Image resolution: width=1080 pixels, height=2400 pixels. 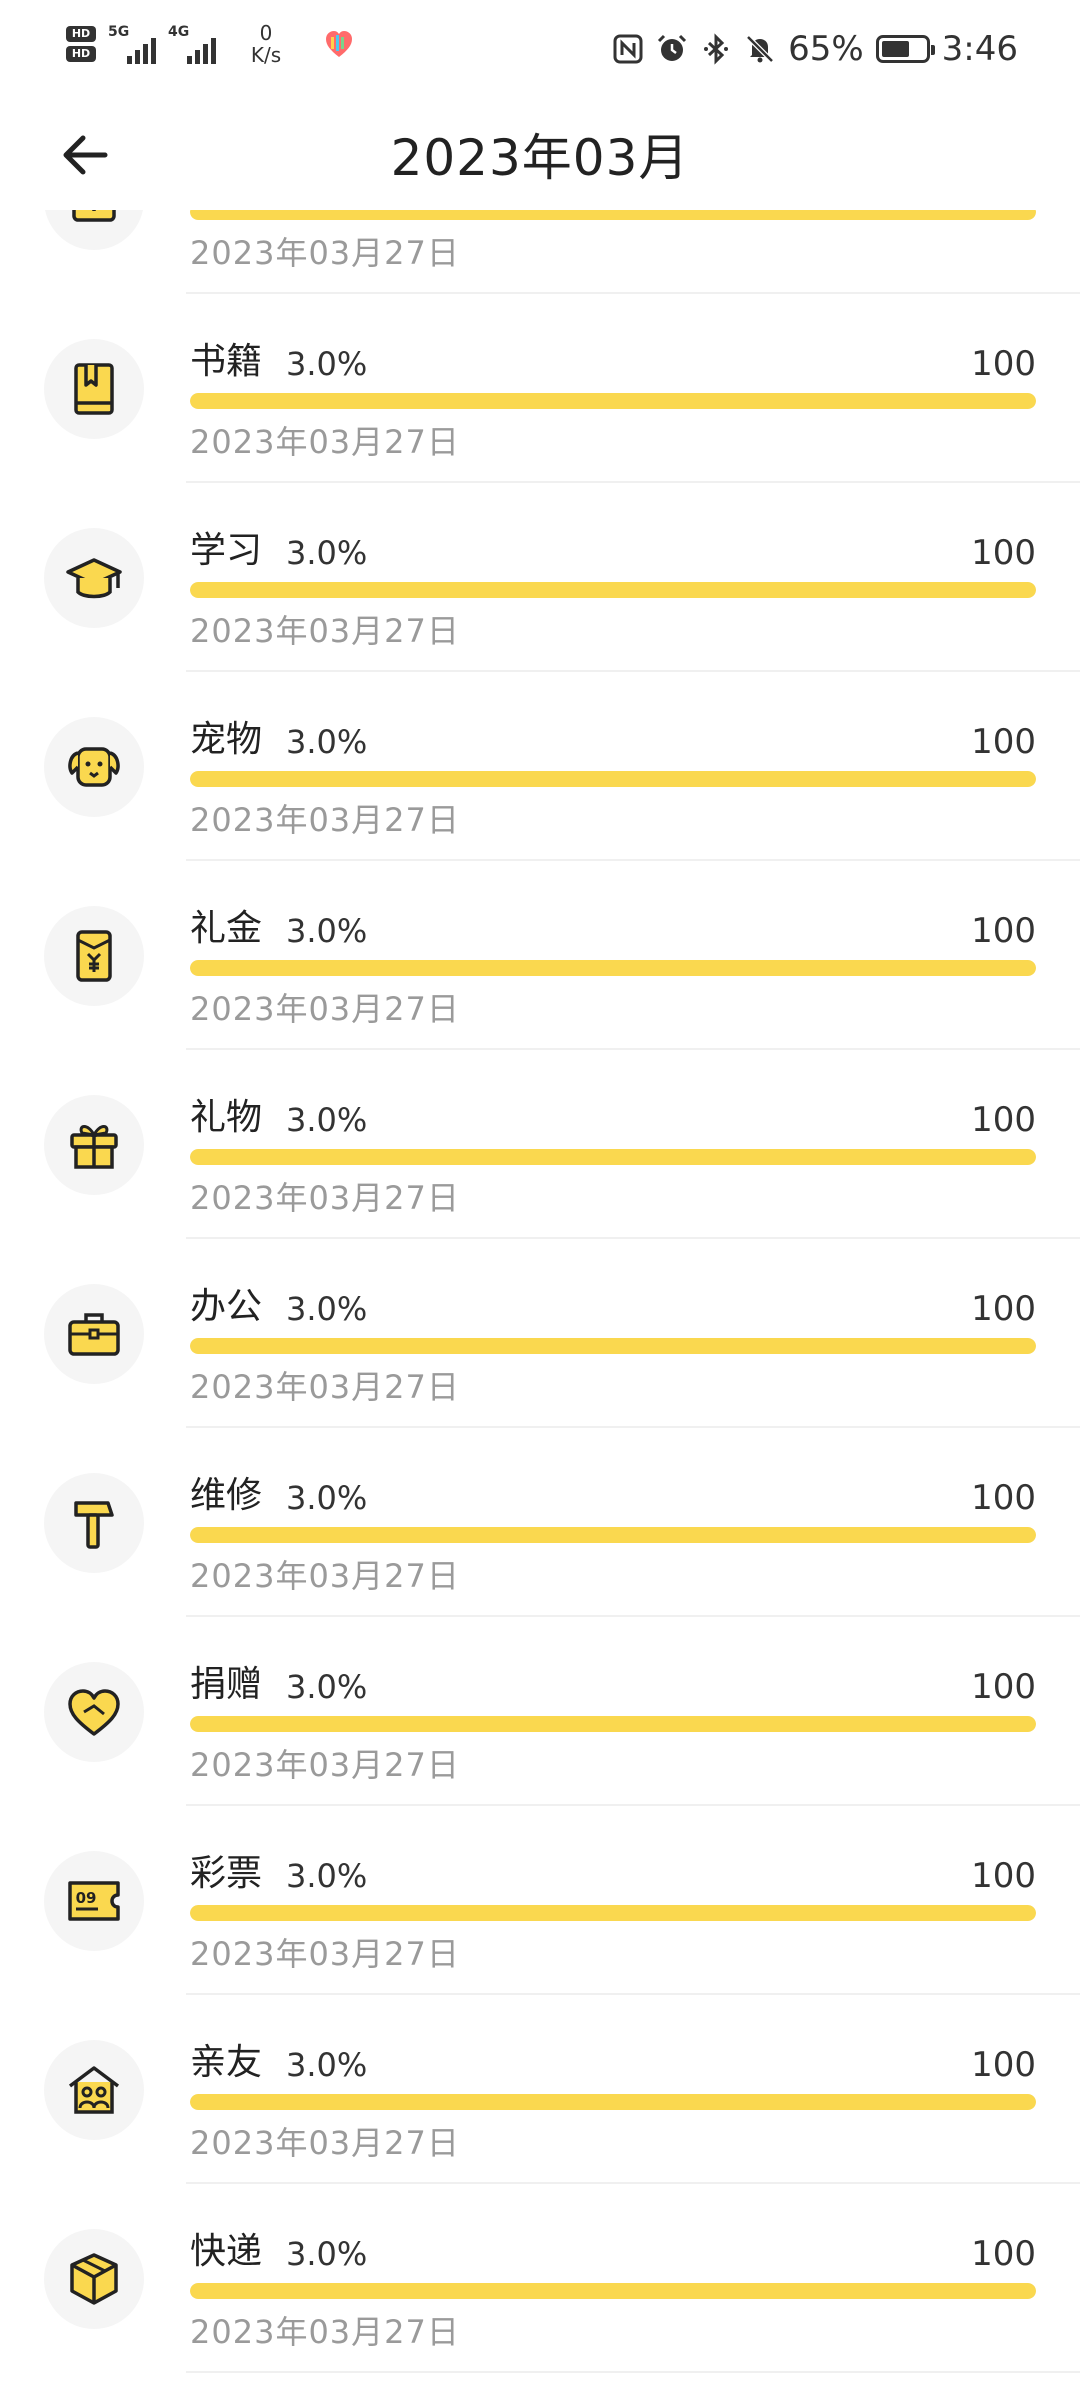 What do you see at coordinates (540, 252) in the screenshot?
I see `list-item-top: 2023年03月27日` at bounding box center [540, 252].